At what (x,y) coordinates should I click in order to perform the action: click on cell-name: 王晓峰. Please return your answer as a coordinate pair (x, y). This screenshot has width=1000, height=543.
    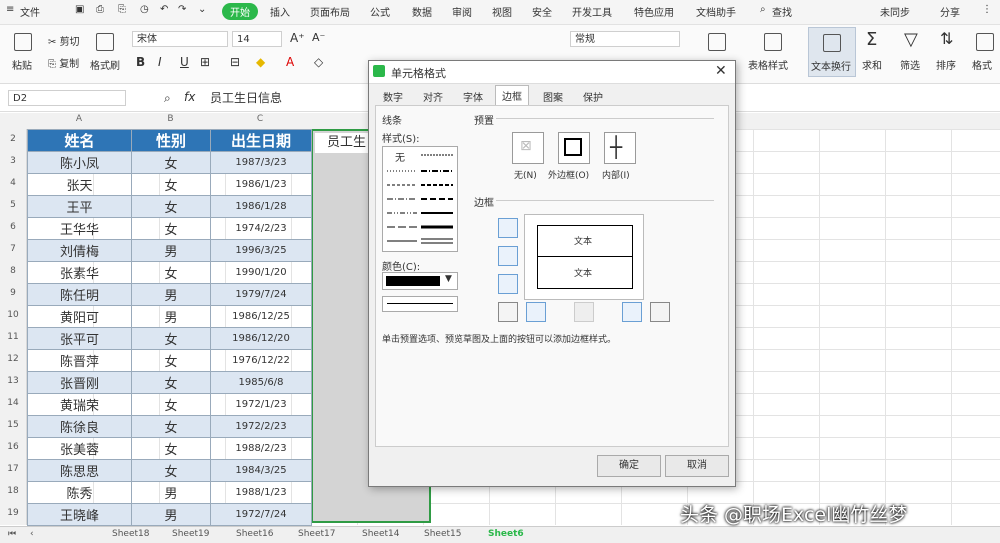
    Looking at the image, I should click on (79, 514).